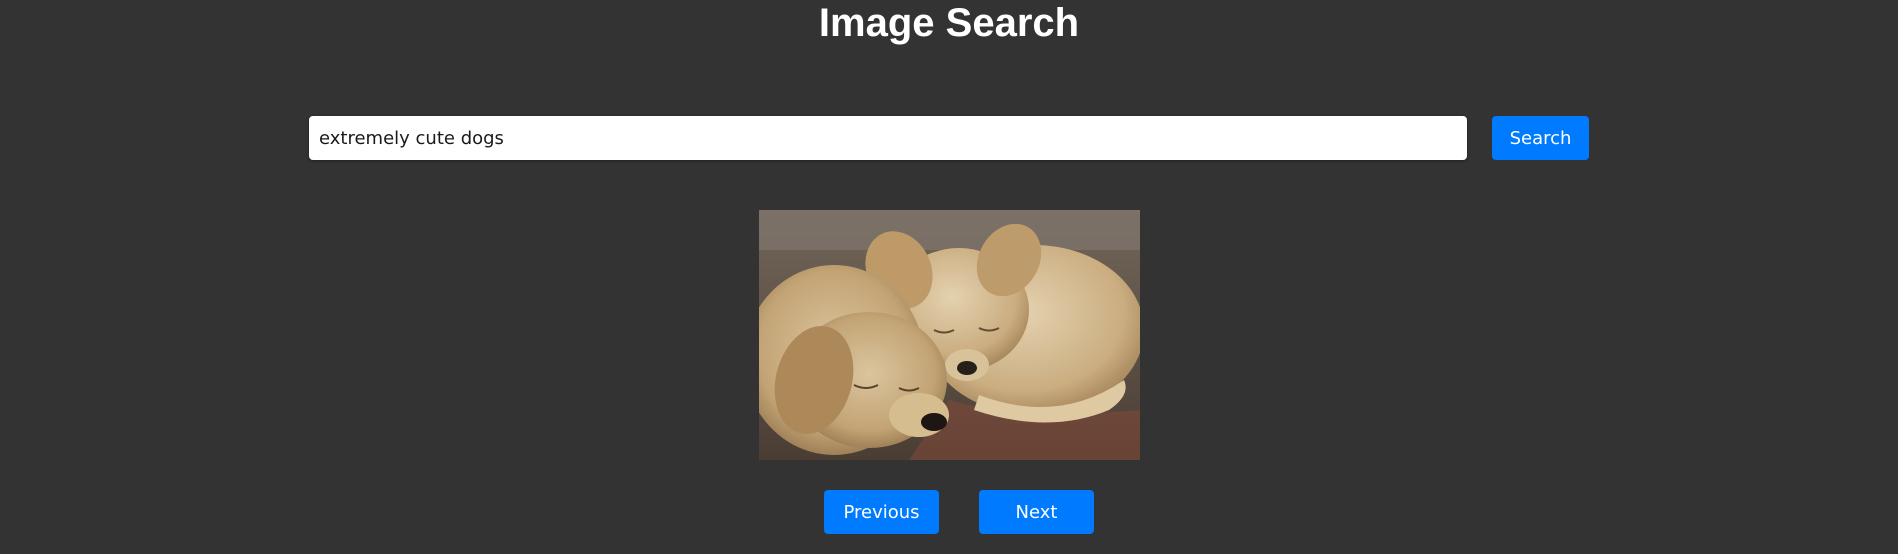  I want to click on search-input, so click(888, 138).